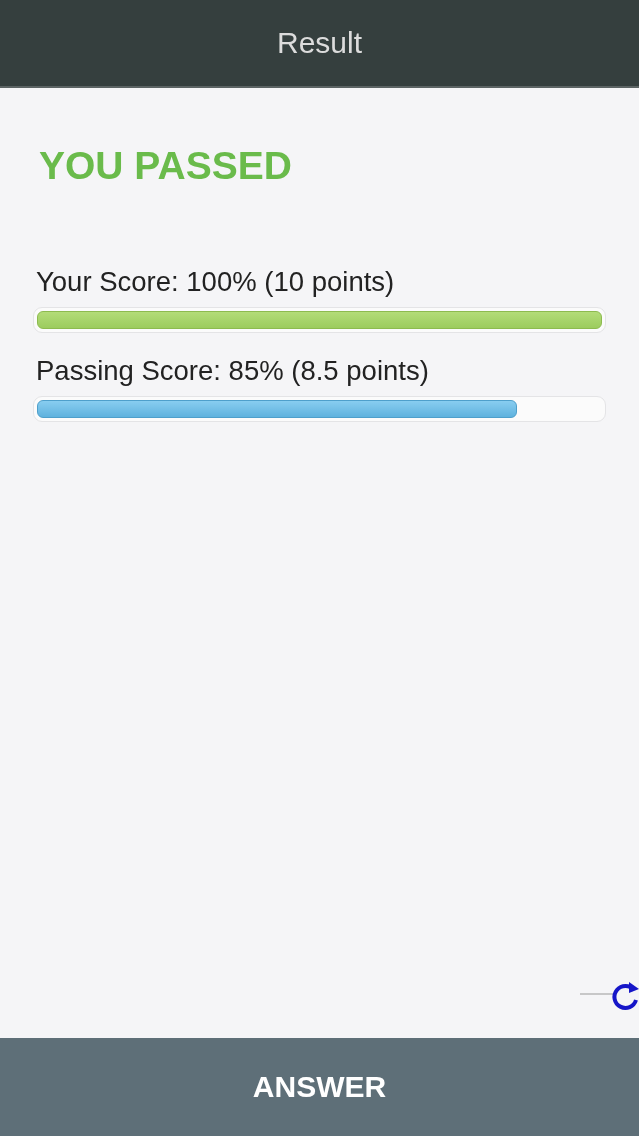  What do you see at coordinates (319, 43) in the screenshot?
I see `page-title: Result` at bounding box center [319, 43].